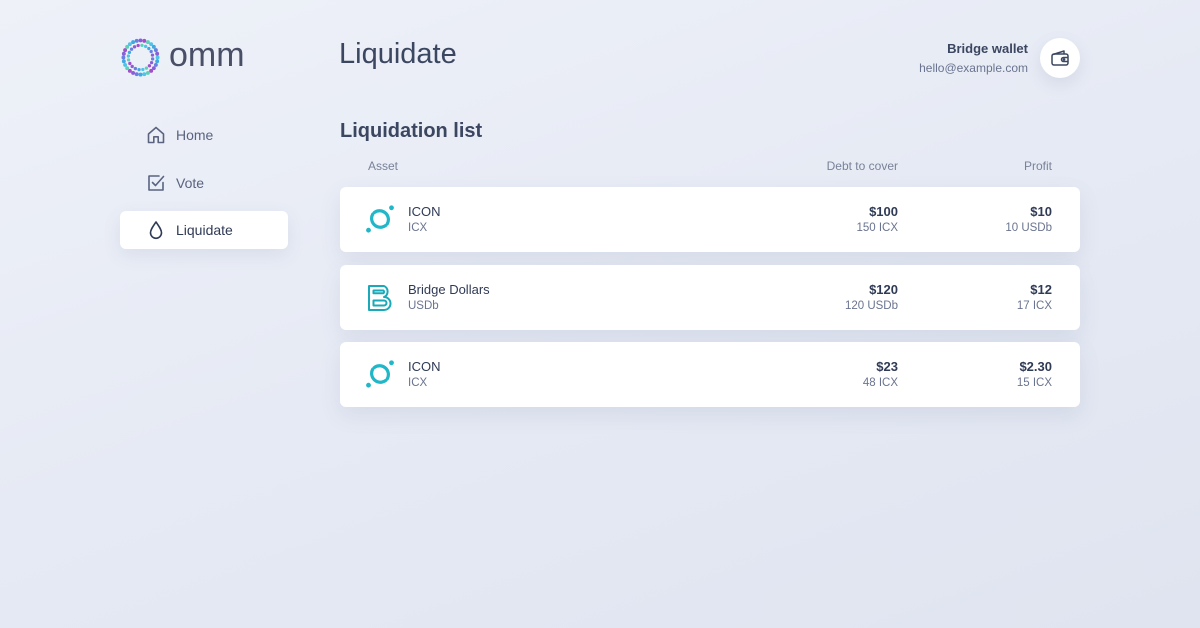 The image size is (1200, 628). Describe the element at coordinates (862, 166) in the screenshot. I see `column-header-debt: Debt to cover` at that location.